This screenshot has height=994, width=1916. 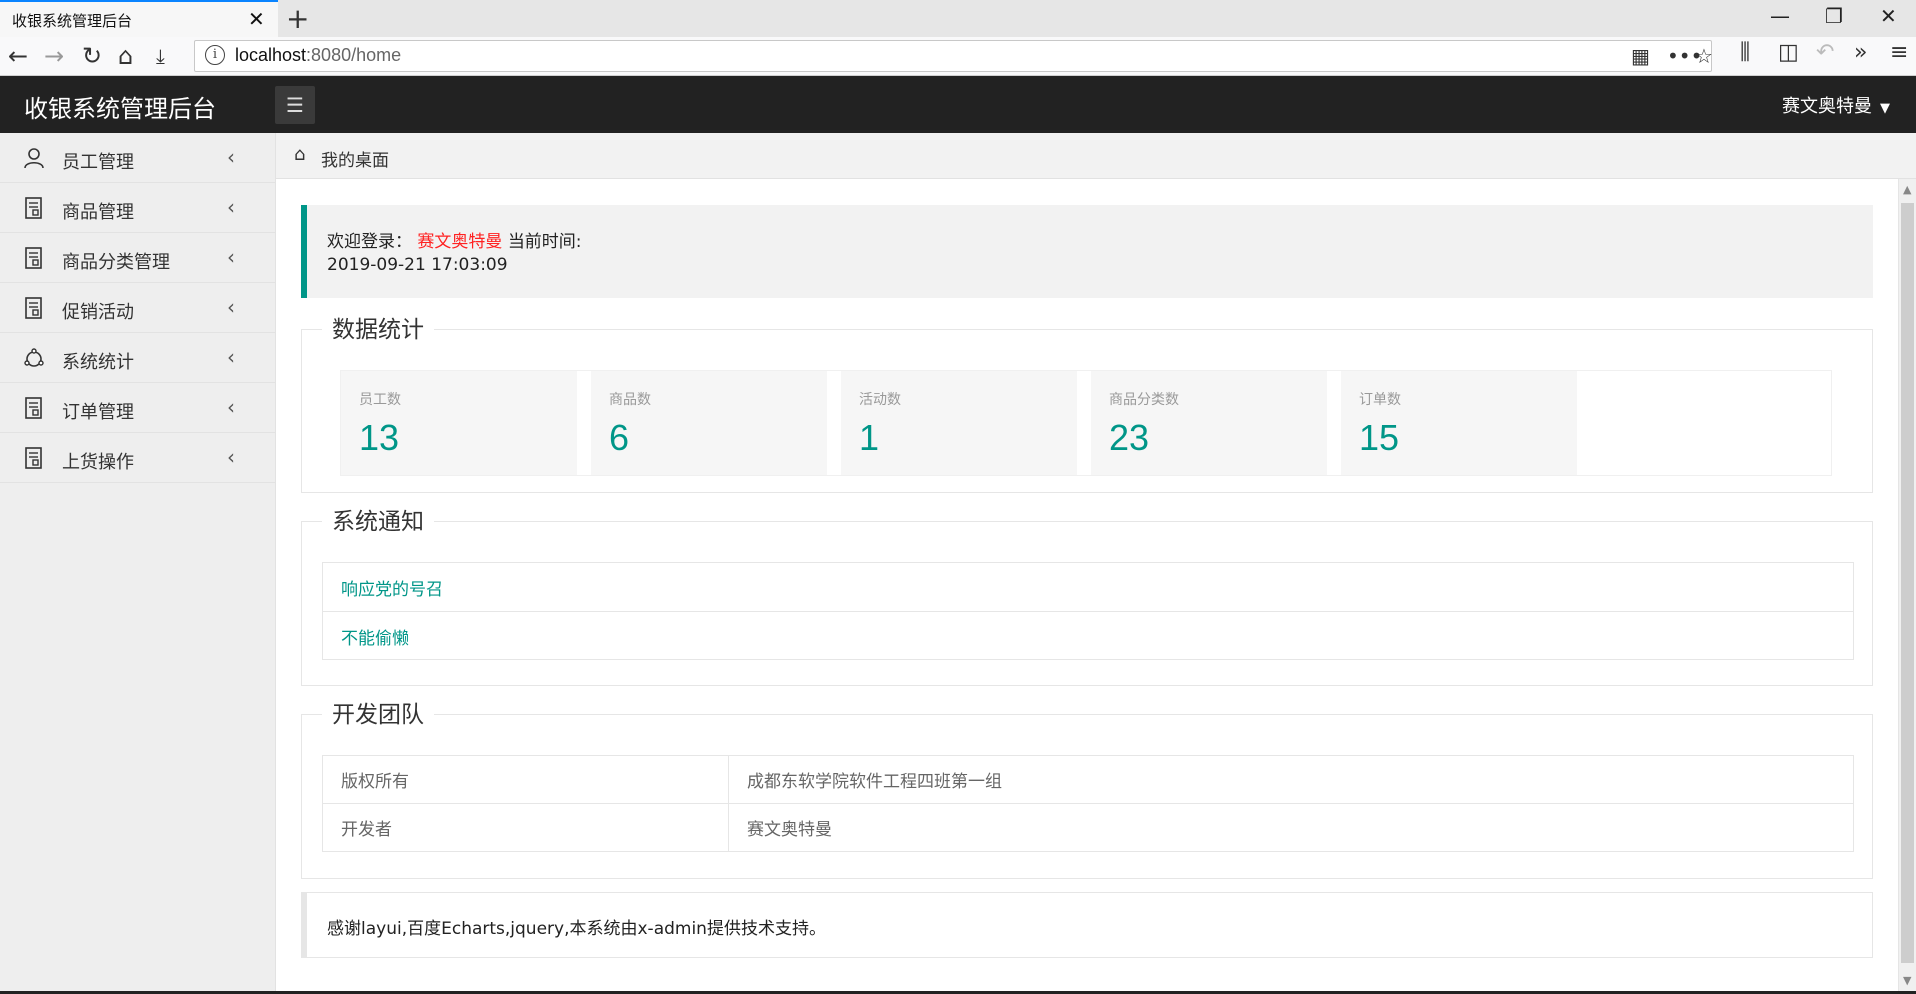 I want to click on close-window-icon: ✕, so click(x=1888, y=16).